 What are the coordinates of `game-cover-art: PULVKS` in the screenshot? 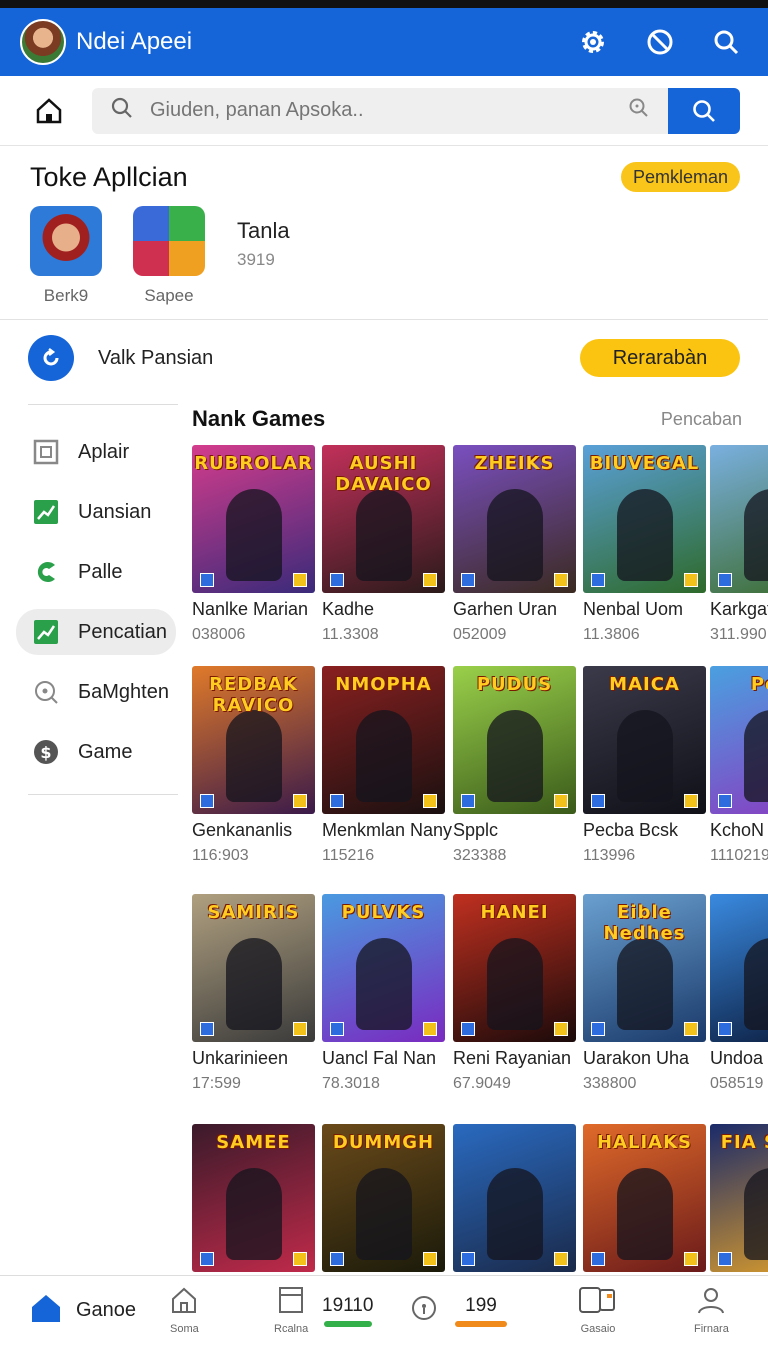 It's located at (383, 968).